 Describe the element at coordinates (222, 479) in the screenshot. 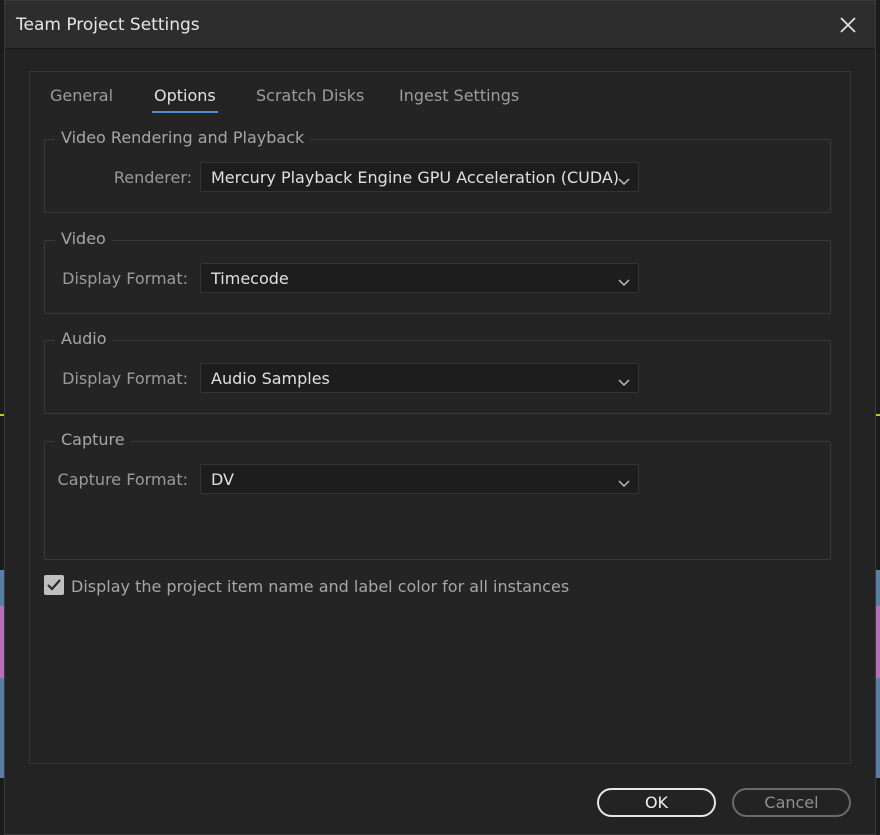

I see `capture-format-value: DV` at that location.